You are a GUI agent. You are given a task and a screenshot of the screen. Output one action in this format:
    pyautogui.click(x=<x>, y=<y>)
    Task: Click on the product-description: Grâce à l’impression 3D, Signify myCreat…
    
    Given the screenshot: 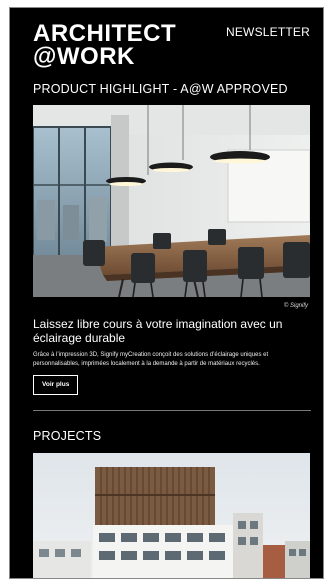 What is the action you would take?
    pyautogui.click(x=151, y=359)
    